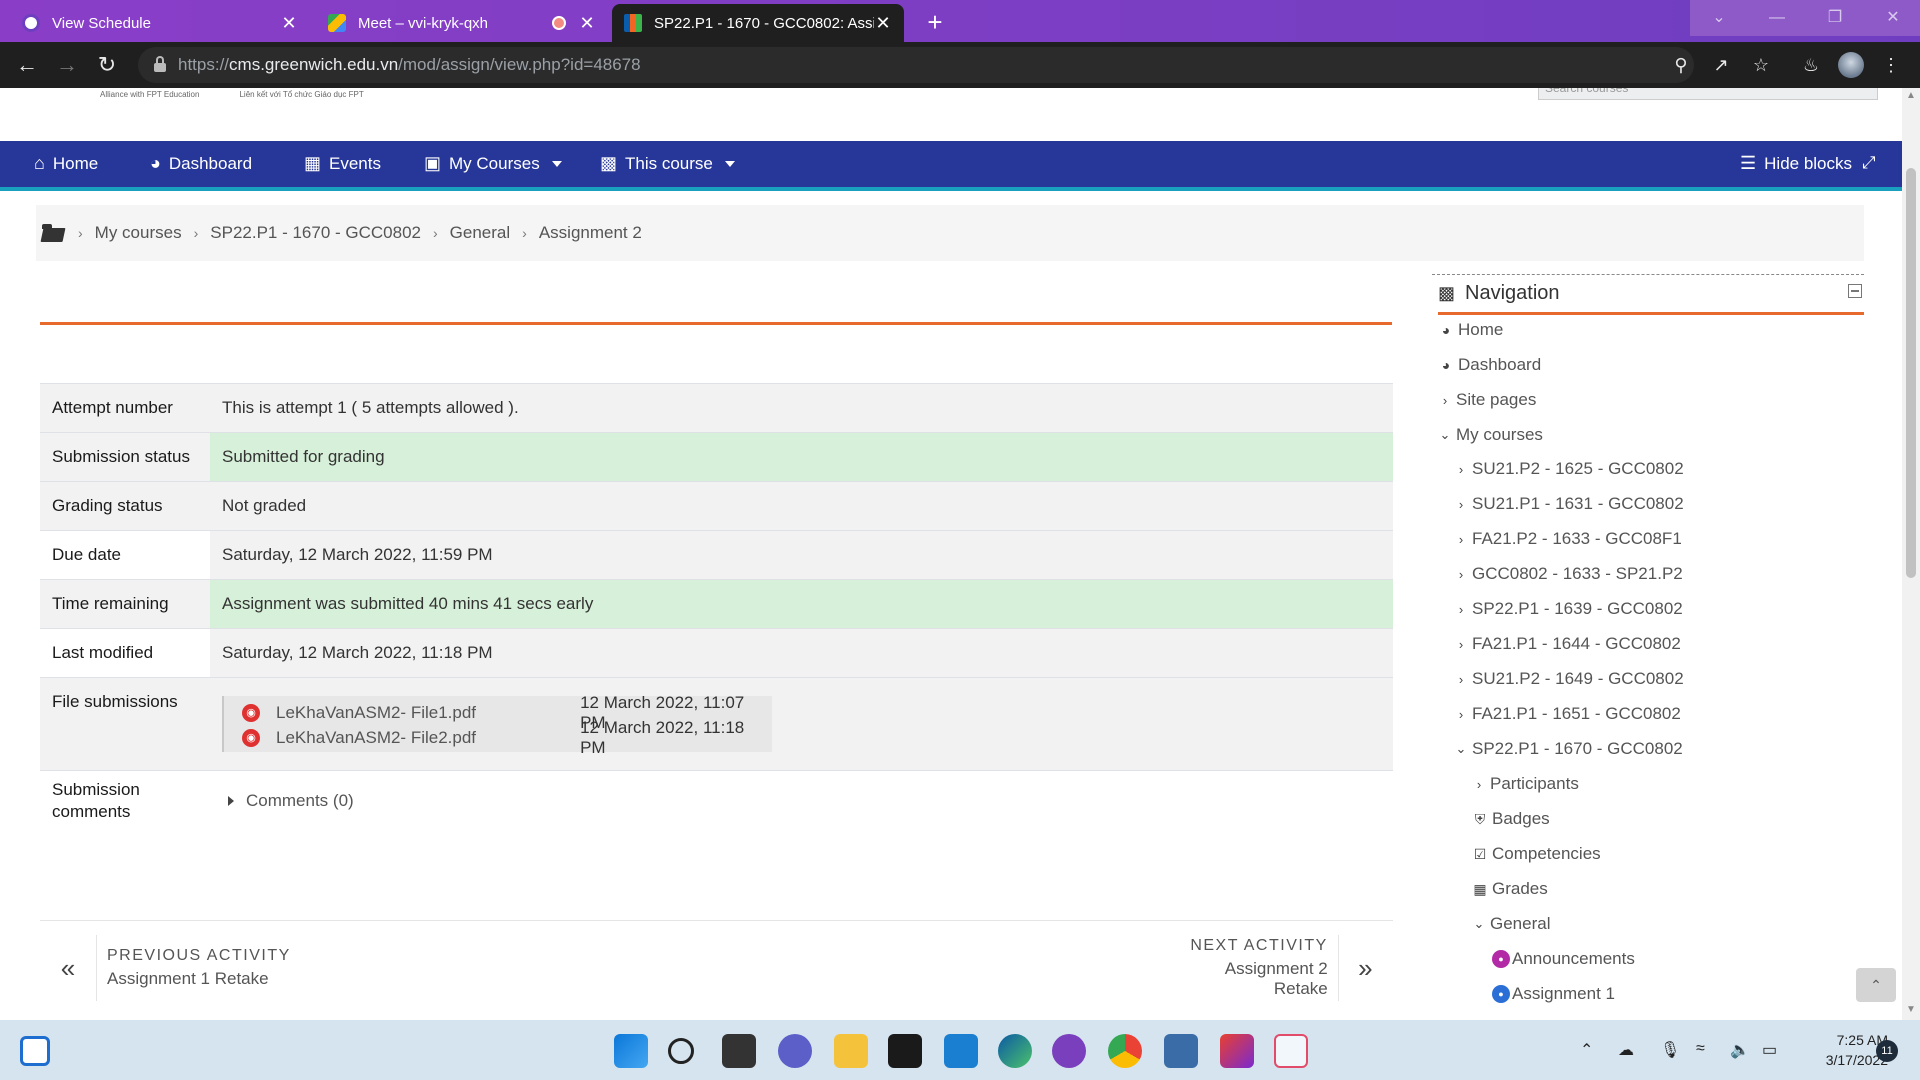  I want to click on taskbar-clock: 7:25 AM 3/17/2022, so click(1840, 1050).